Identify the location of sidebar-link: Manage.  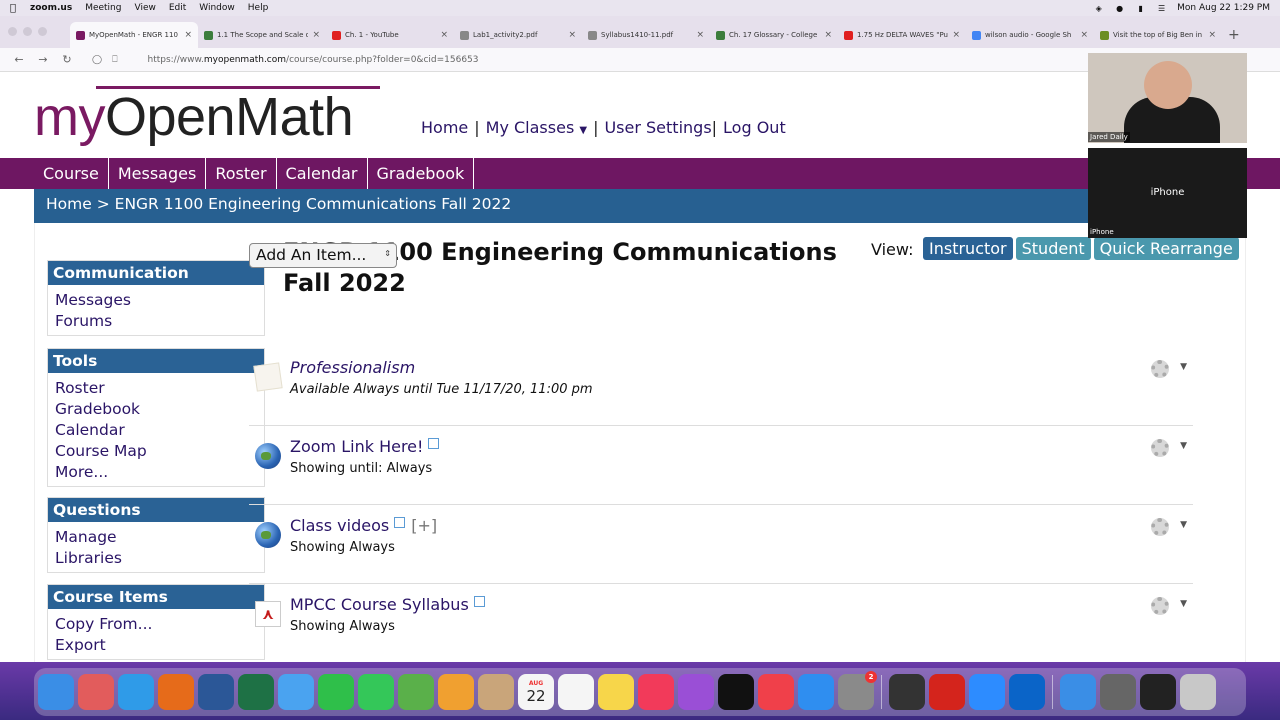
(156, 537).